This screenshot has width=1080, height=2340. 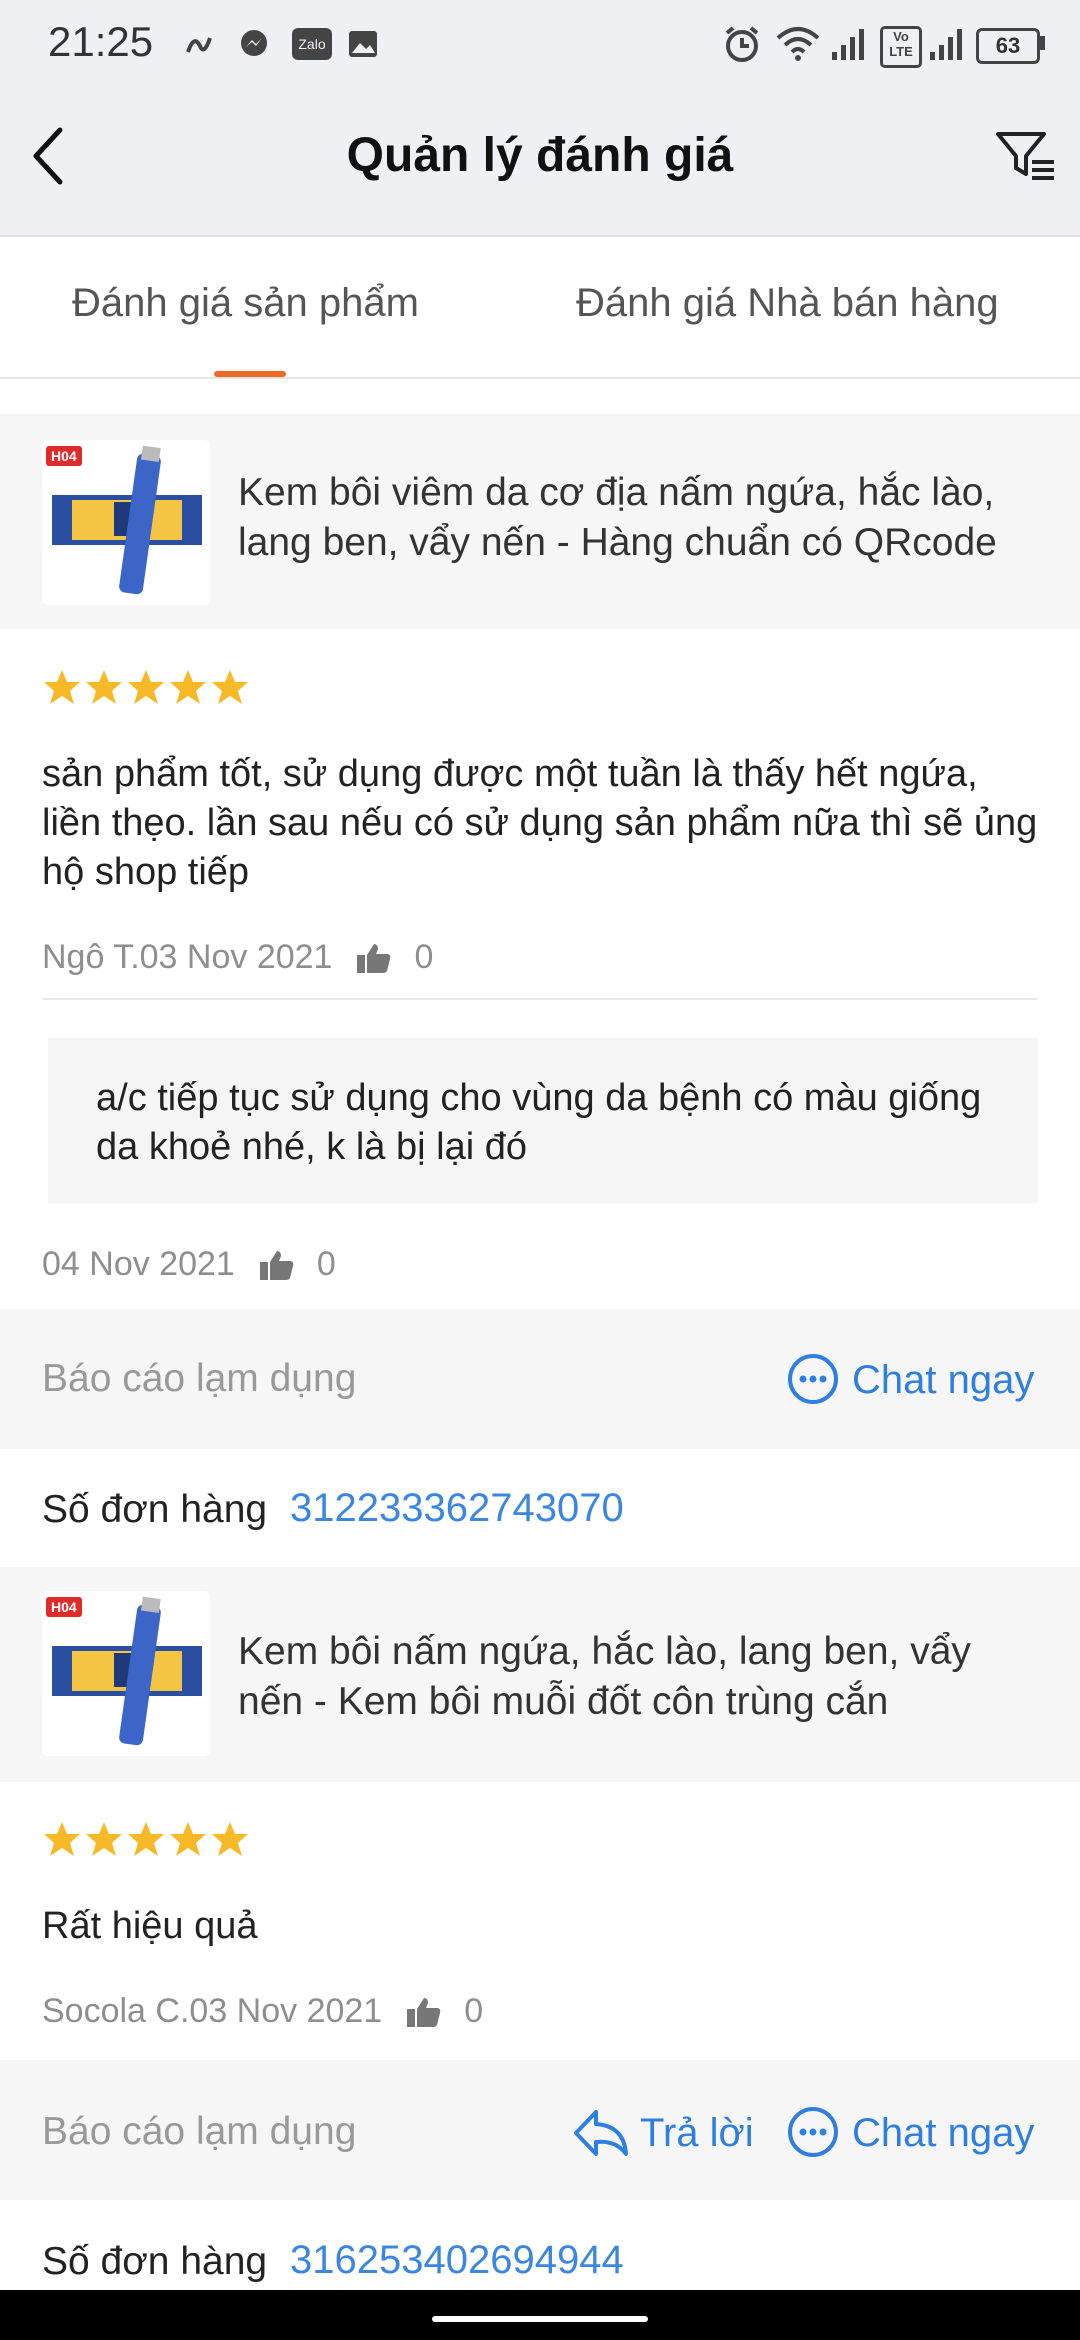 What do you see at coordinates (150, 1926) in the screenshot?
I see `review-text: Rất hiệu quả` at bounding box center [150, 1926].